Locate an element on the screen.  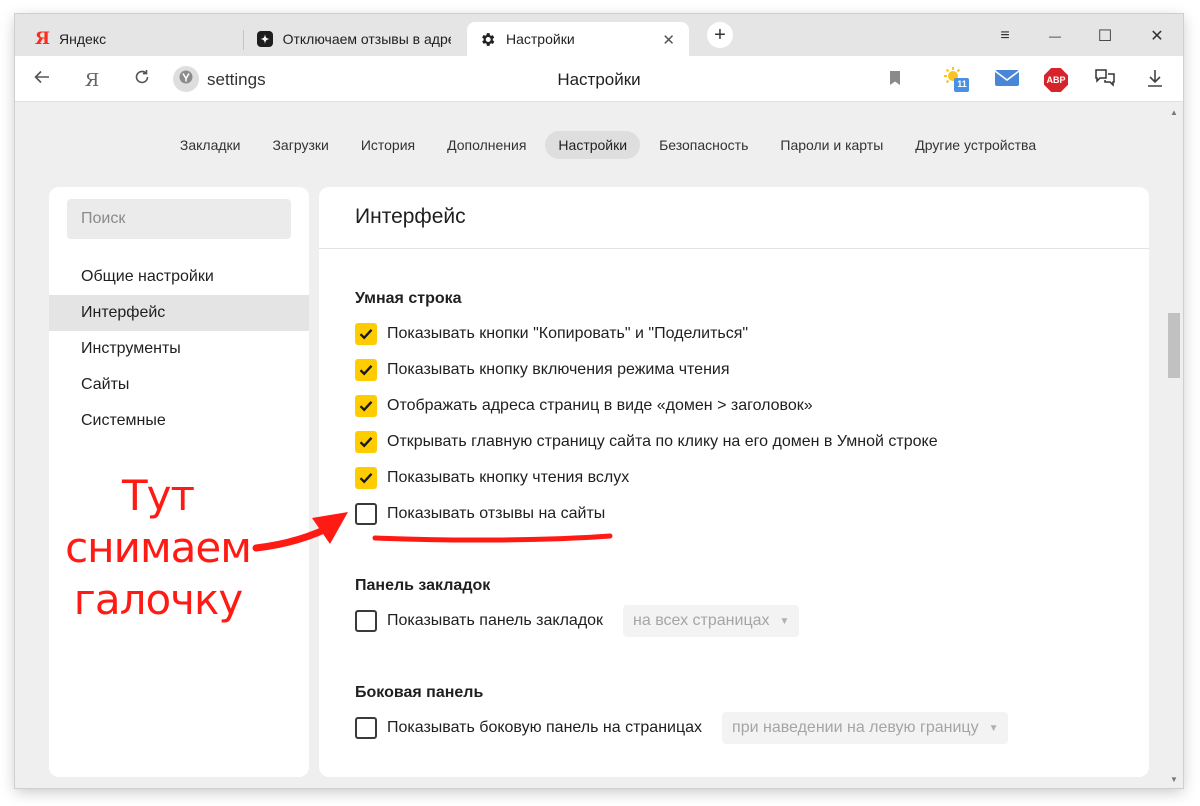
tab-yandex: Я Яндекс is located at coordinates (132, 39).